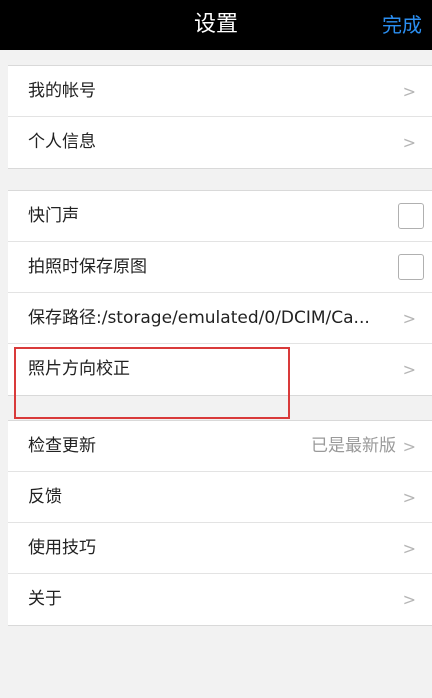  I want to click on settings-row-shutter-sound: 快门声, so click(220, 216).